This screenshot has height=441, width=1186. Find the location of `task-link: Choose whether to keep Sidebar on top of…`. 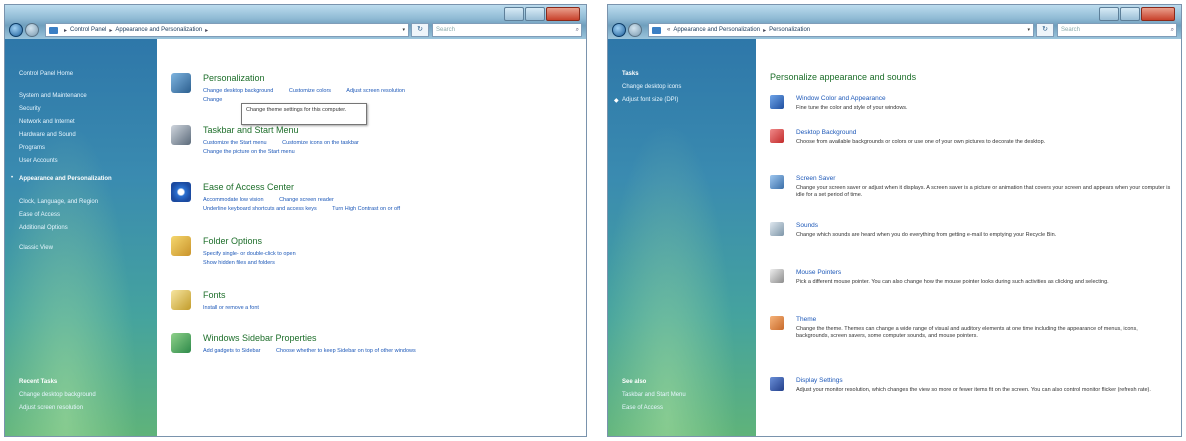

task-link: Choose whether to keep Sidebar on top of… is located at coordinates (346, 351).